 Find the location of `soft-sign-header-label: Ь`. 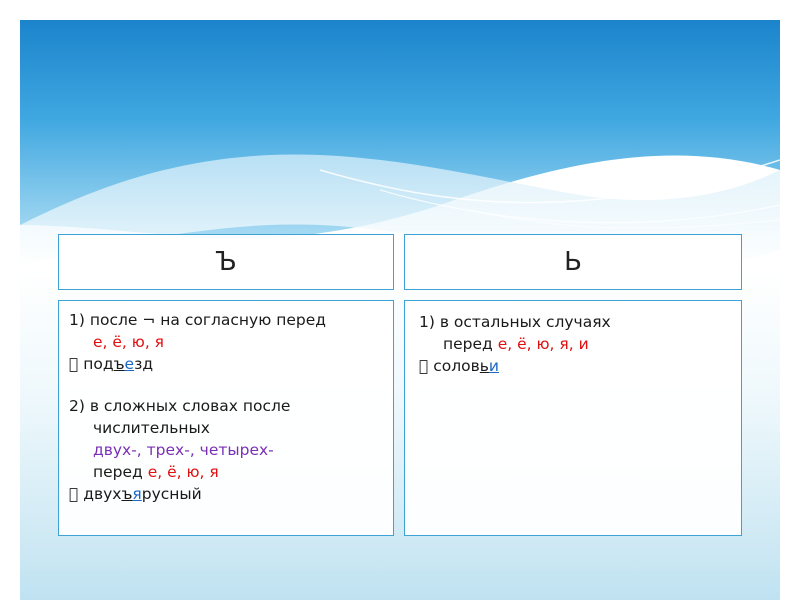

soft-sign-header-label: Ь is located at coordinates (573, 262).